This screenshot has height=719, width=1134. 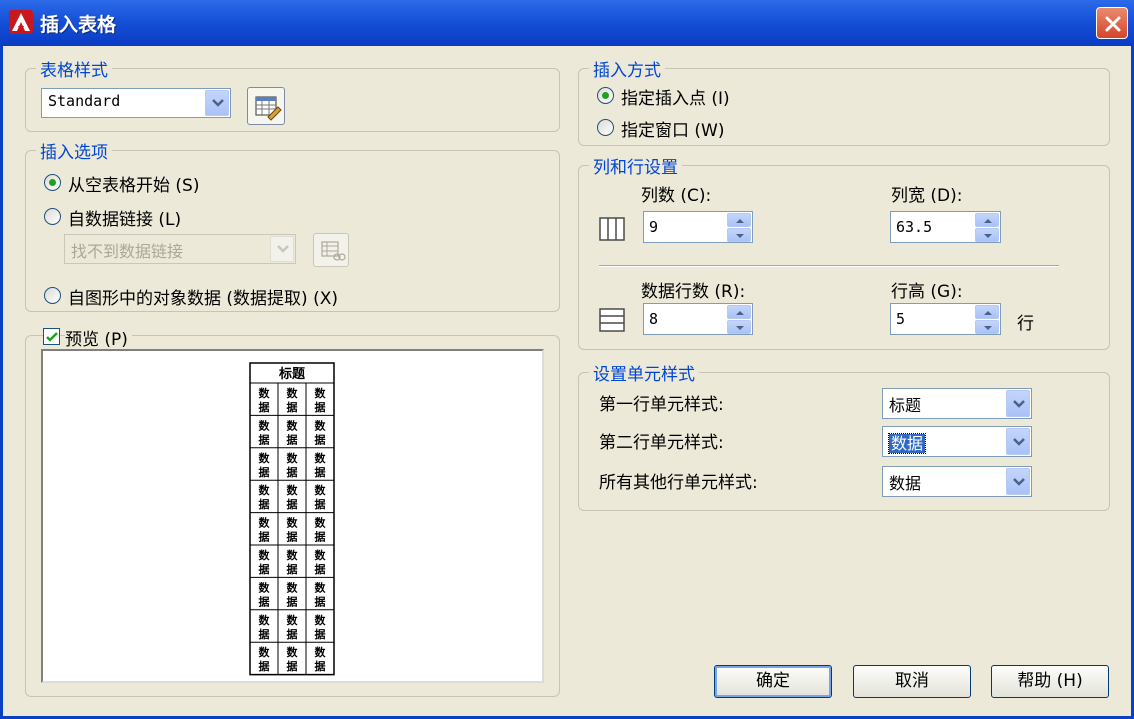 I want to click on specify-window-radio, so click(x=605, y=127).